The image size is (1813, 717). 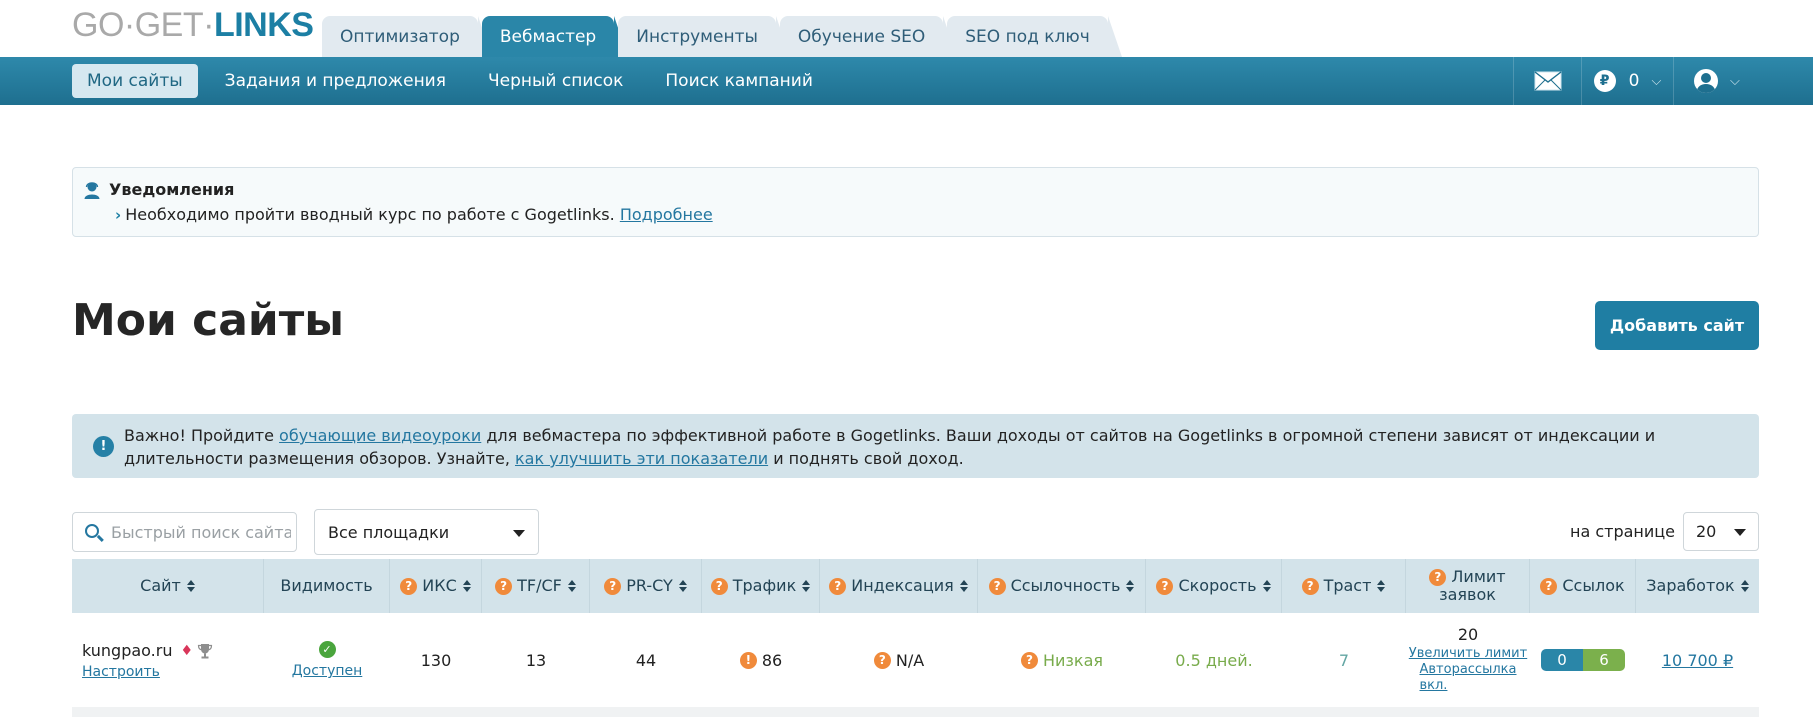 I want to click on site-domain: kungpao.ru, so click(x=127, y=650).